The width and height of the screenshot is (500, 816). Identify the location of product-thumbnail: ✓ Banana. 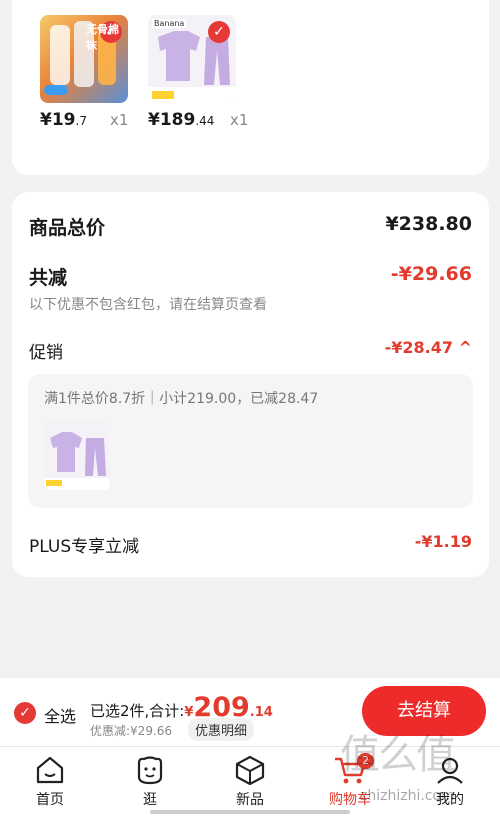
(192, 59).